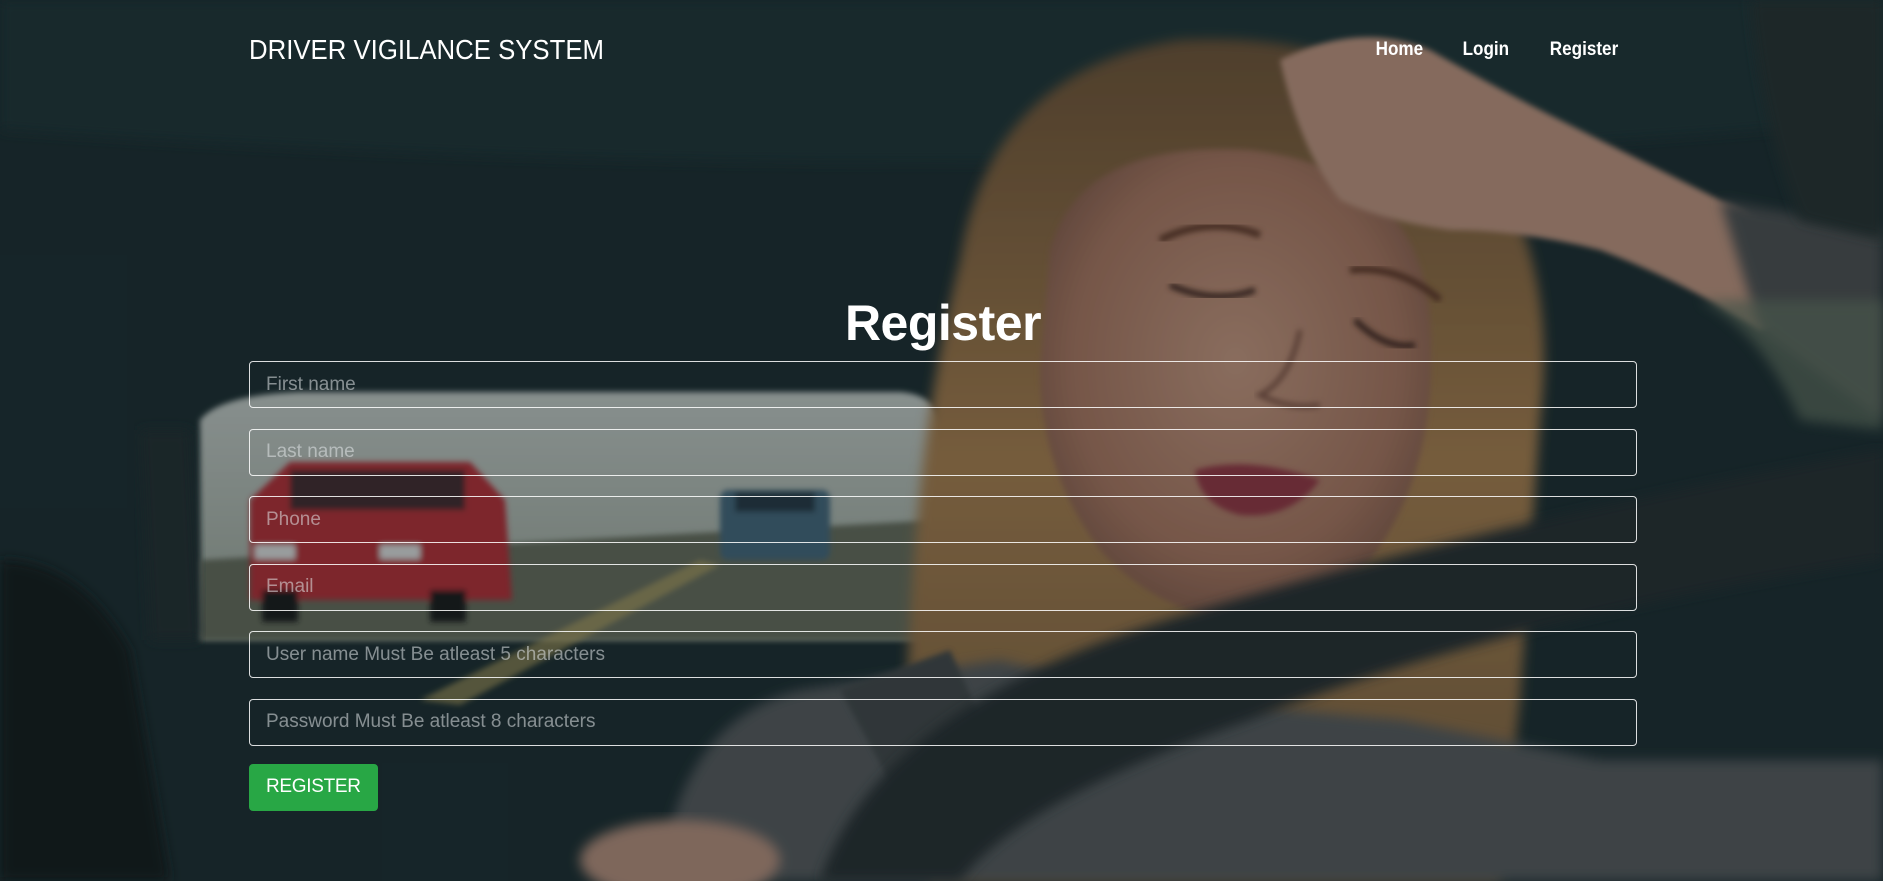  I want to click on nav-link-home: Home, so click(1400, 50).